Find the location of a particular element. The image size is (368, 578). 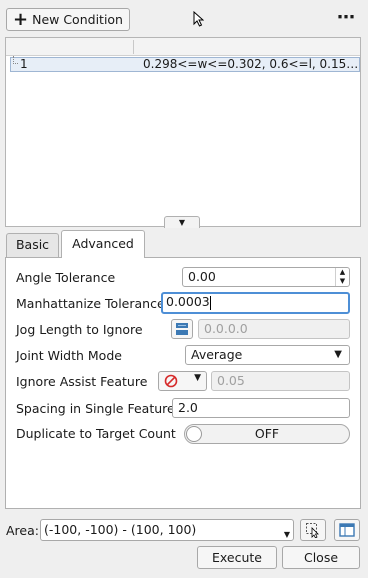

mouse-cursor-icon is located at coordinates (199, 20).